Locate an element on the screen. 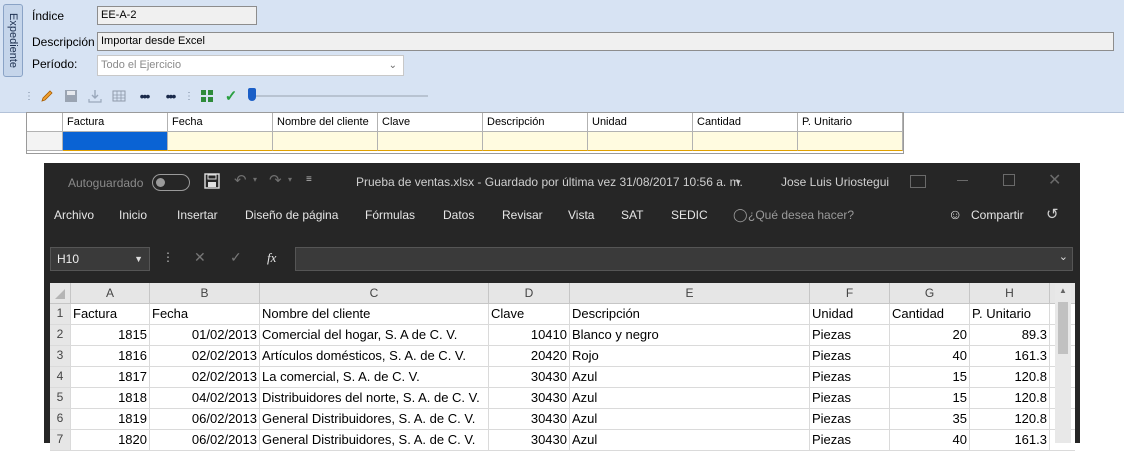 This screenshot has height=451, width=1124. sheet-cell: La comercial, S. A. de C. V. is located at coordinates (374, 377).